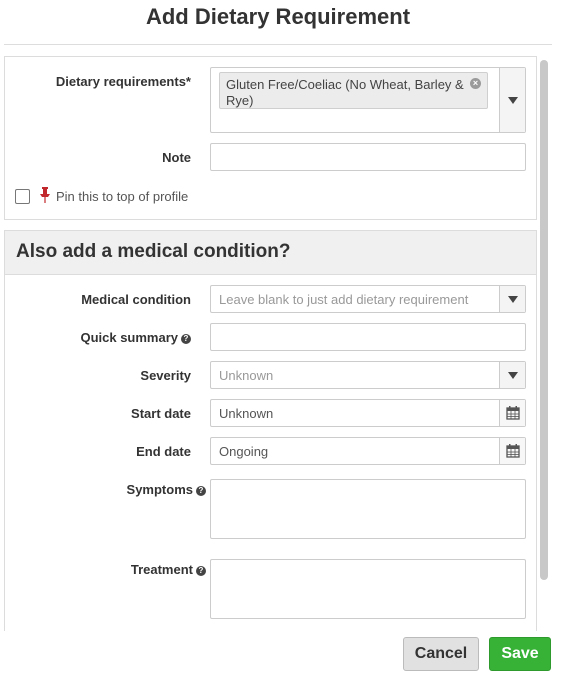 The width and height of the screenshot is (565, 676). What do you see at coordinates (368, 589) in the screenshot?
I see `treatment-textarea` at bounding box center [368, 589].